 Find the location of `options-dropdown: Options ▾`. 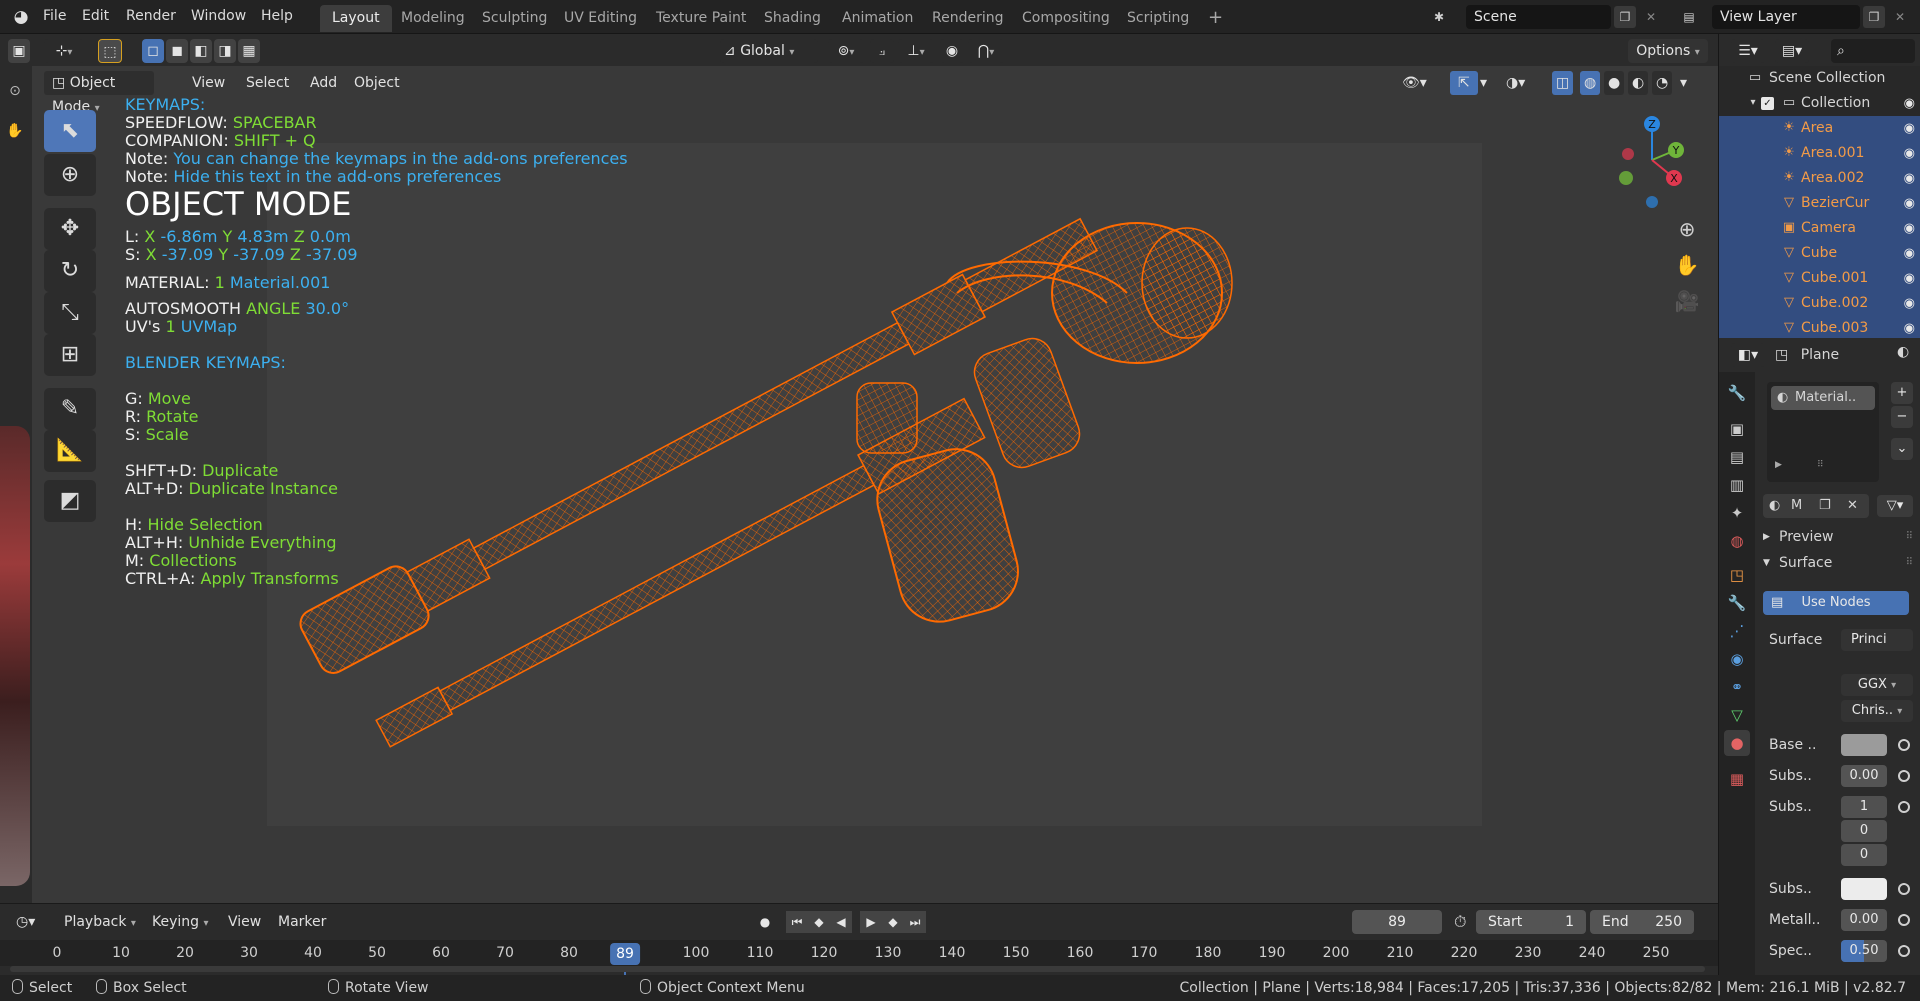

options-dropdown: Options ▾ is located at coordinates (1668, 51).